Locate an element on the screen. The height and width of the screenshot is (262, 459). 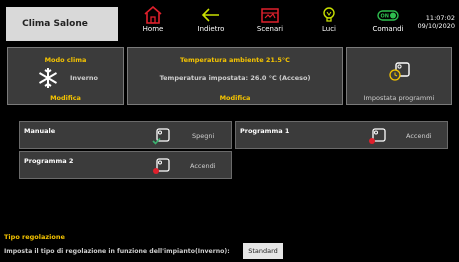
program-card-1: Programma 1 Accendi is located at coordinates (341, 135).